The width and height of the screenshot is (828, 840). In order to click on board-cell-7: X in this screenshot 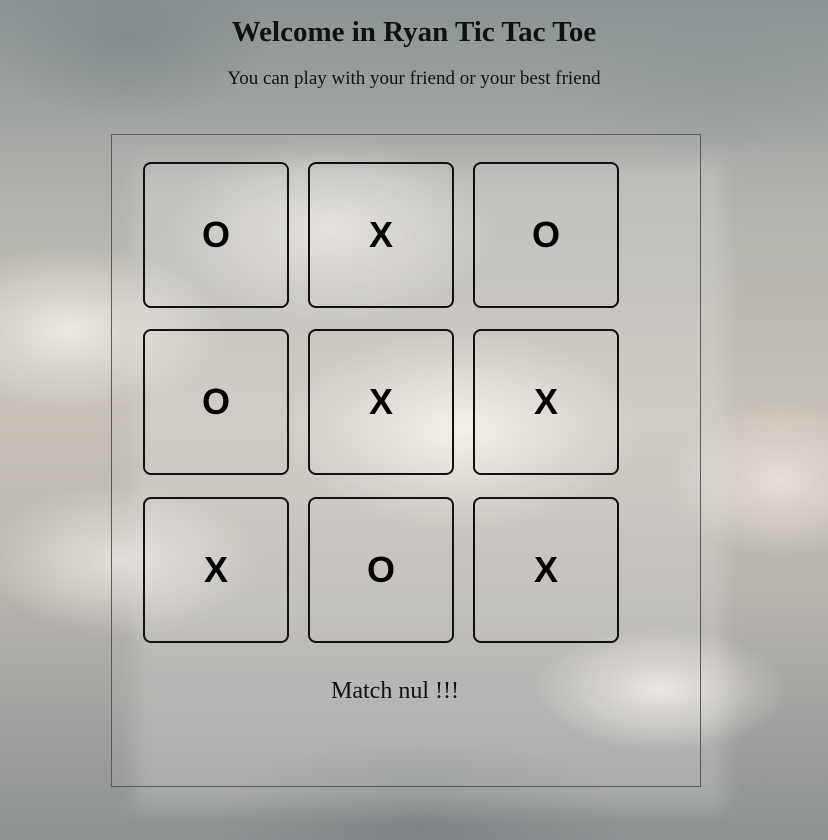, I will do `click(216, 570)`.